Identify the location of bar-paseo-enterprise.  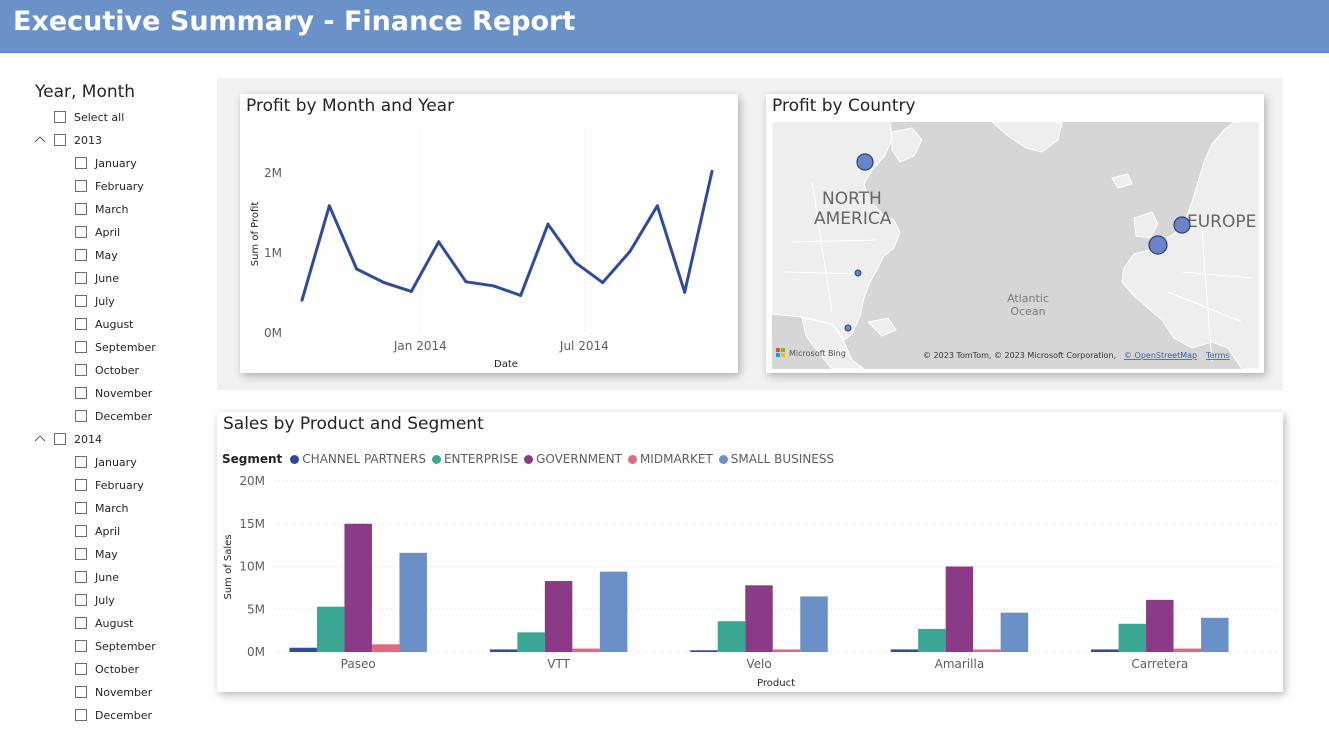
(330, 629).